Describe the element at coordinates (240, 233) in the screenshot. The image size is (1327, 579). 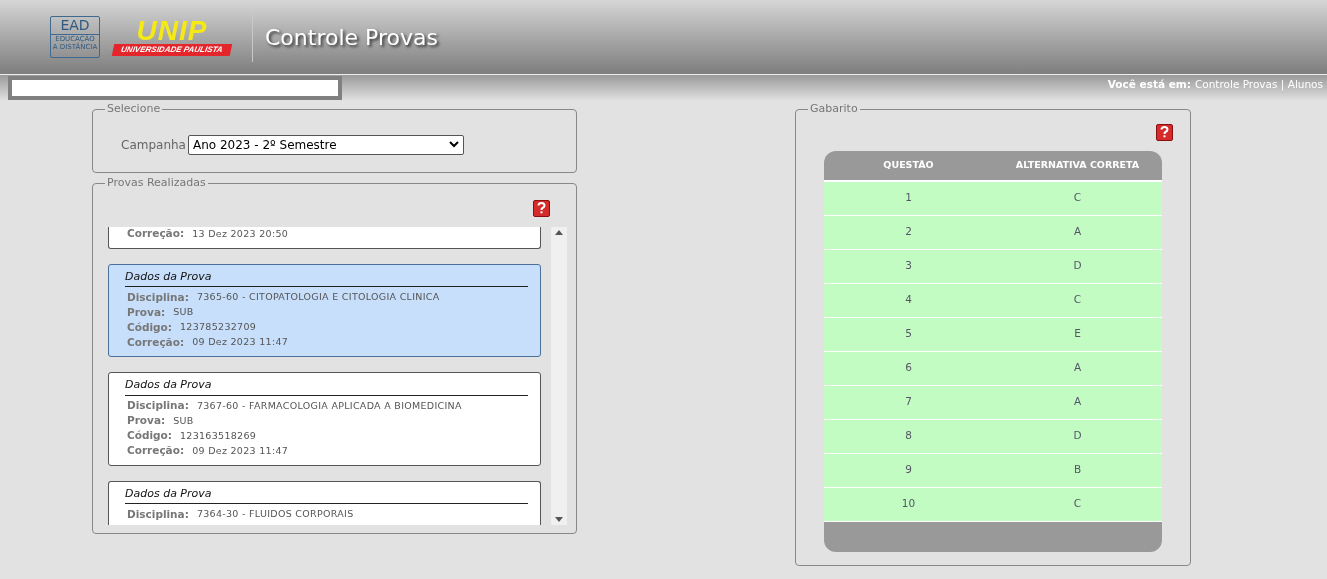
I see `field-value: 13 Dez 2023 20:50` at that location.